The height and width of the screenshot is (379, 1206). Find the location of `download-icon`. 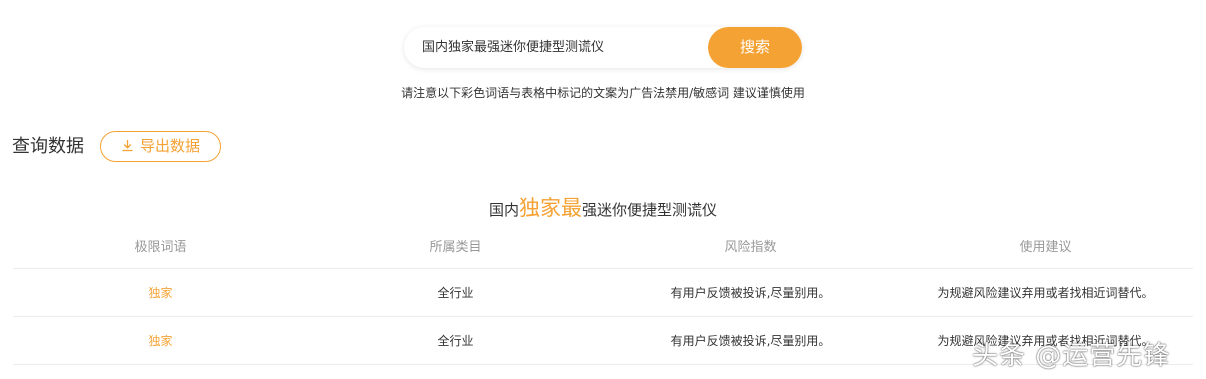

download-icon is located at coordinates (127, 146).